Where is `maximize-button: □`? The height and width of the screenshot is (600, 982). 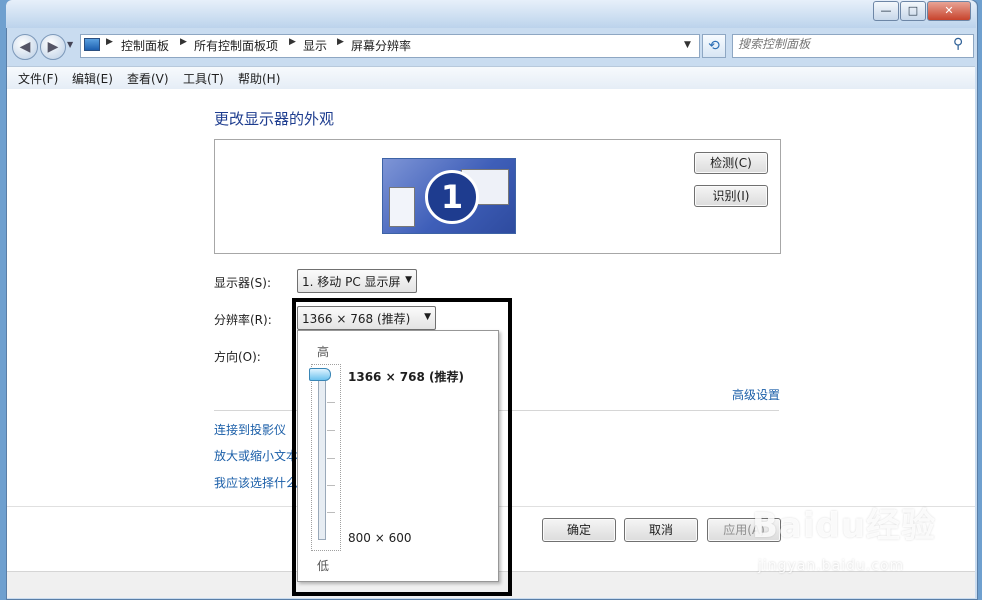 maximize-button: □ is located at coordinates (913, 11).